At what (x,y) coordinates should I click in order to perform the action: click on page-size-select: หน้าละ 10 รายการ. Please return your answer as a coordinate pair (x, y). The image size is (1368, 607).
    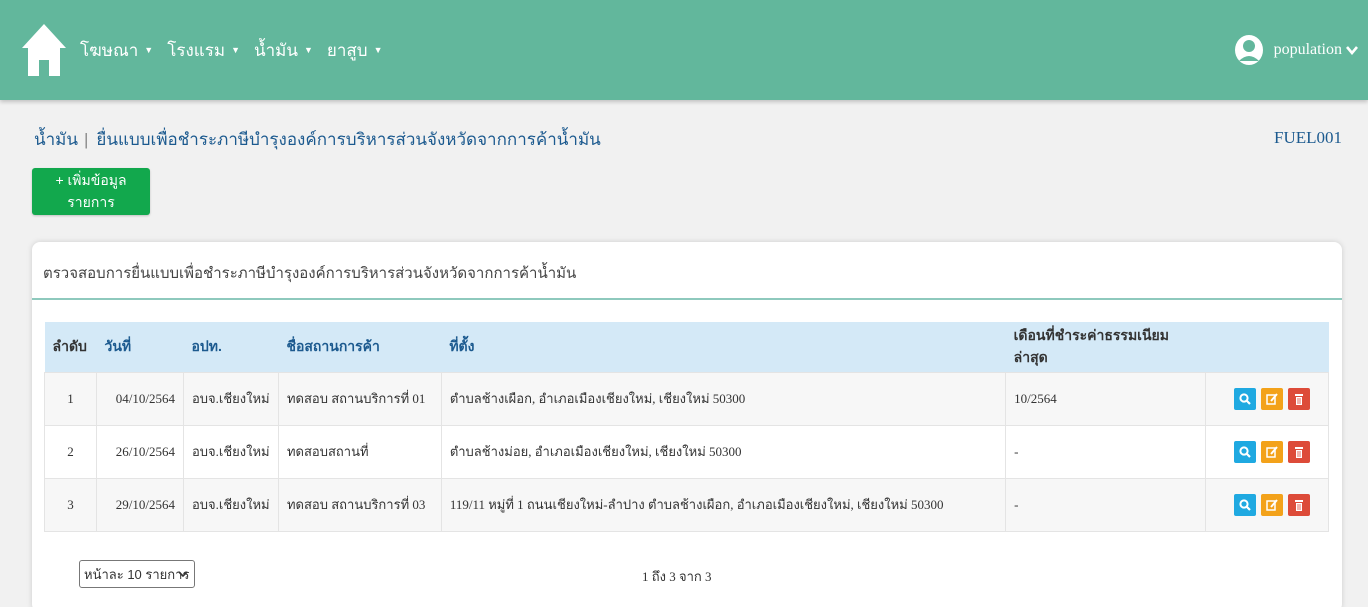
    Looking at the image, I should click on (137, 574).